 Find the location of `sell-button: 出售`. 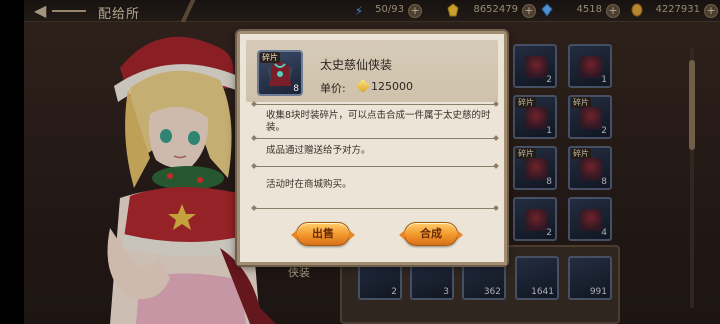

sell-button: 出售 is located at coordinates (323, 234).